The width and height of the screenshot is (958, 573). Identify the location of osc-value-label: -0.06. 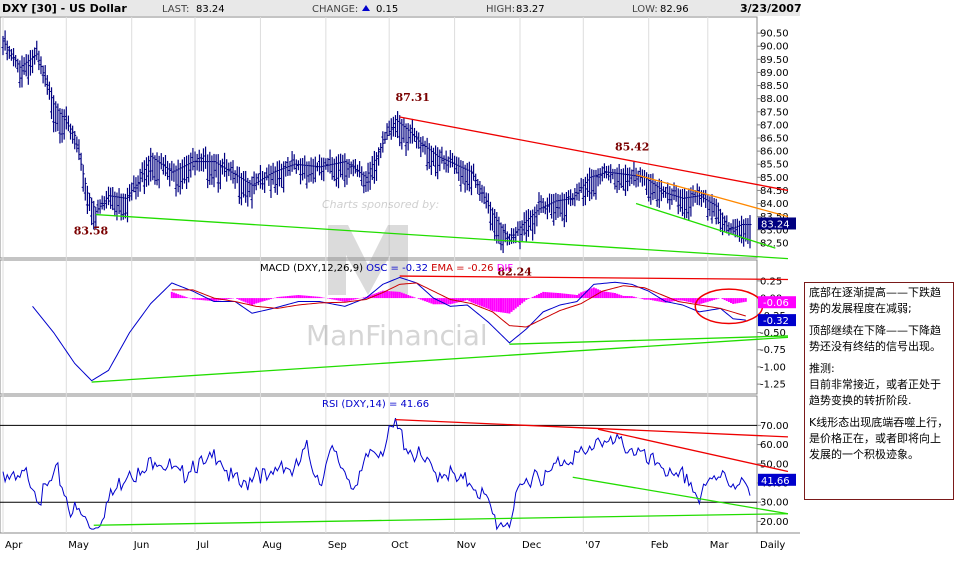
(776, 303).